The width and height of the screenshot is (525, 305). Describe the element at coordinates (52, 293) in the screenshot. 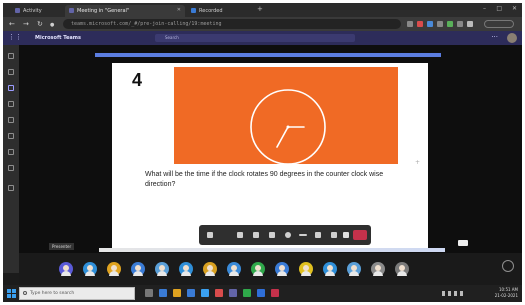

I see `search-placeholder: Type here to search` at that location.